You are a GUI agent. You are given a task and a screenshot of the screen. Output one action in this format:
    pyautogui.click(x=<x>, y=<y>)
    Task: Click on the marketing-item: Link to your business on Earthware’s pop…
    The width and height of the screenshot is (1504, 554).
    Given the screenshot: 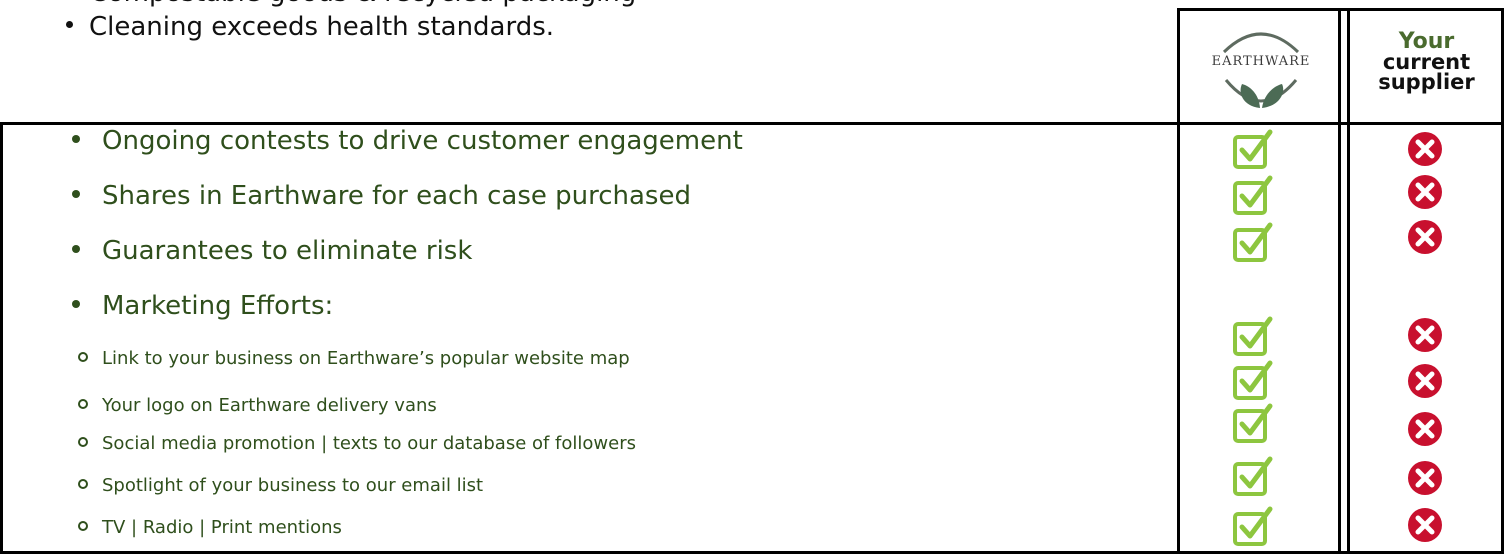 What is the action you would take?
    pyautogui.click(x=354, y=358)
    